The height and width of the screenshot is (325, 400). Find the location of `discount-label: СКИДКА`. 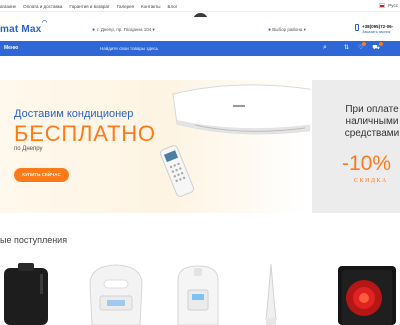

discount-label: СКИДКА is located at coordinates (371, 181).